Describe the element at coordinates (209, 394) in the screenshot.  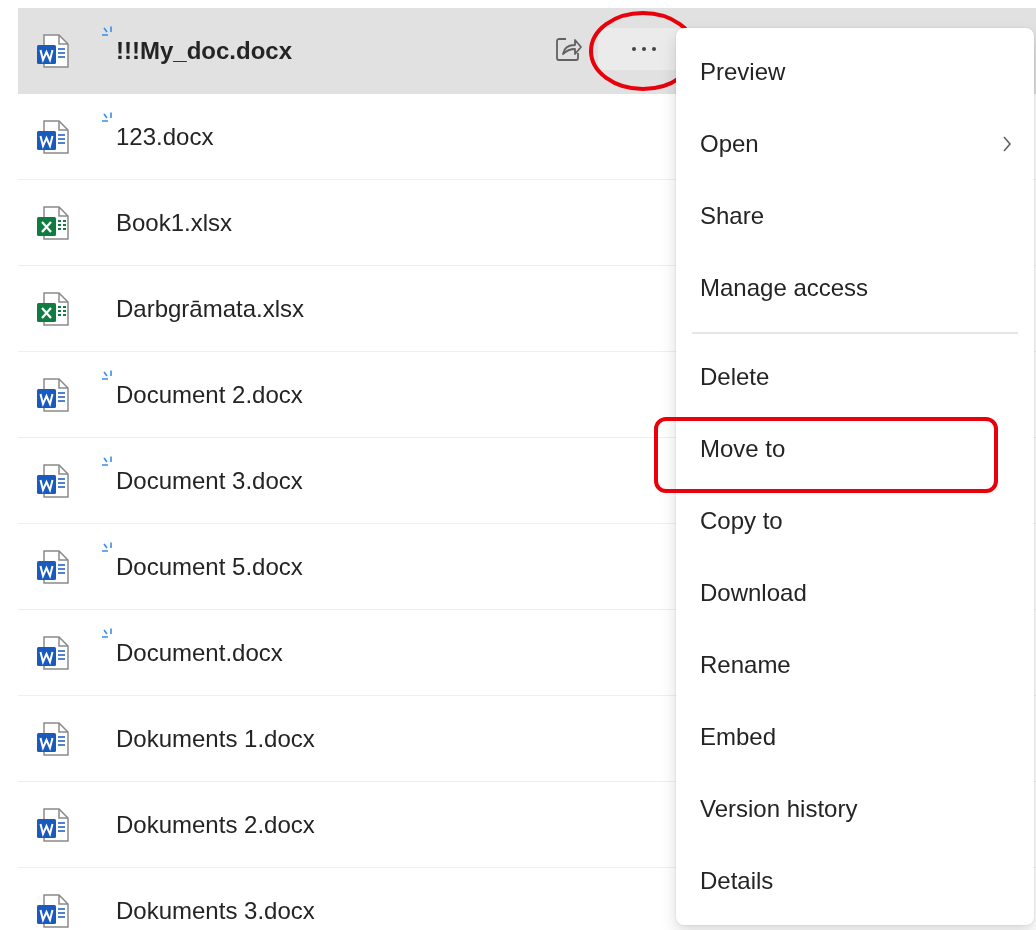
I see `file-name: Document 2.docx` at that location.